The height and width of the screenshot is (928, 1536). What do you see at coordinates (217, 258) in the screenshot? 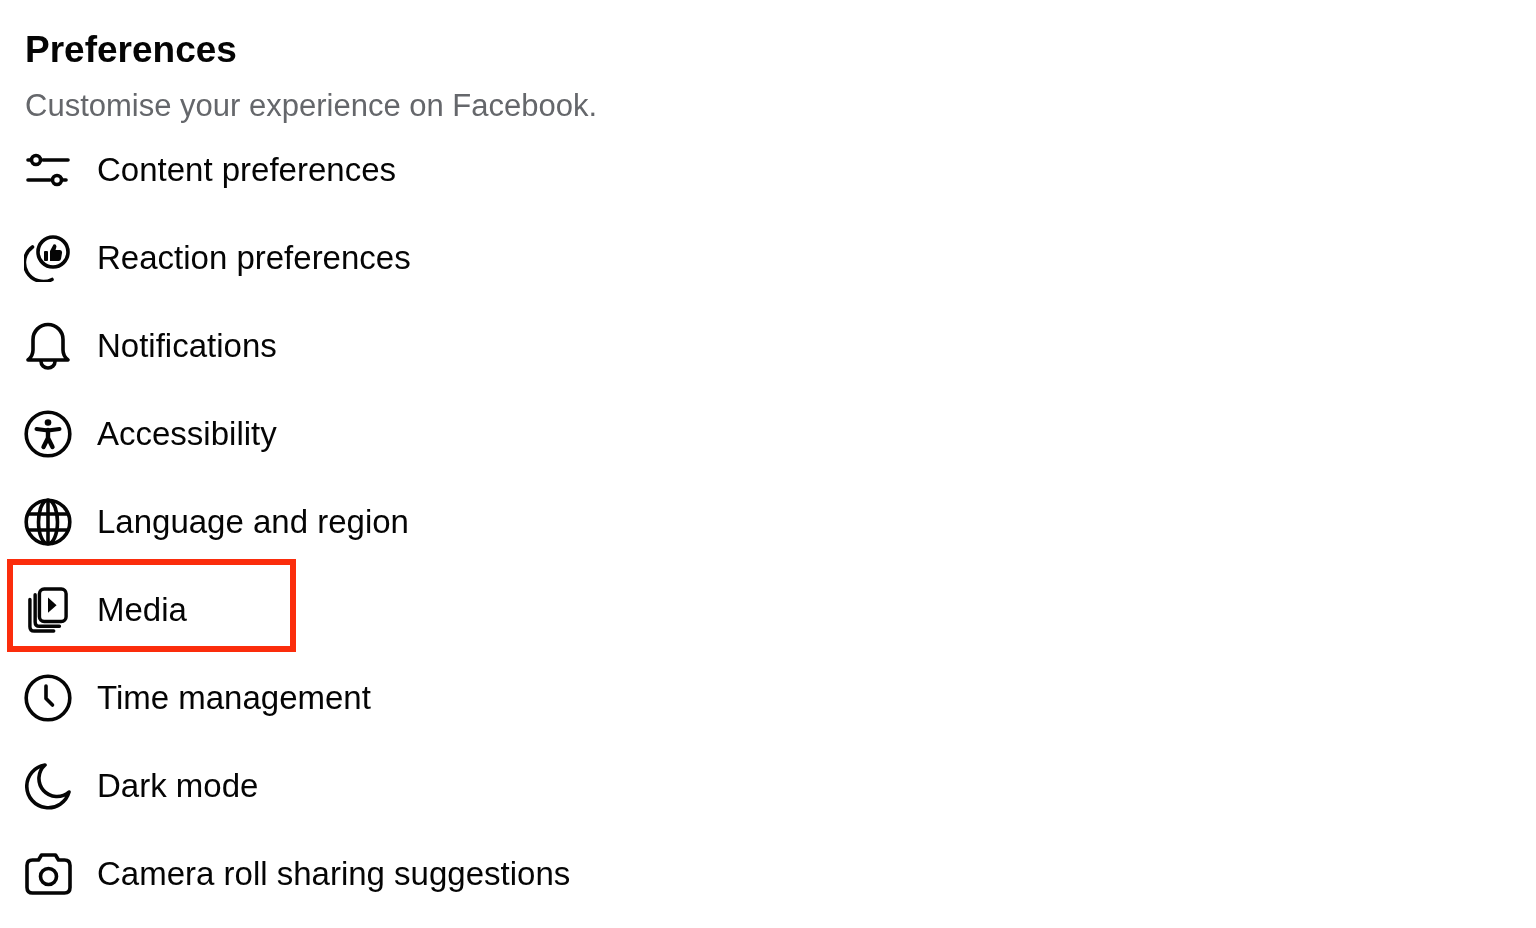
I see `menu-item: Reaction preferences` at bounding box center [217, 258].